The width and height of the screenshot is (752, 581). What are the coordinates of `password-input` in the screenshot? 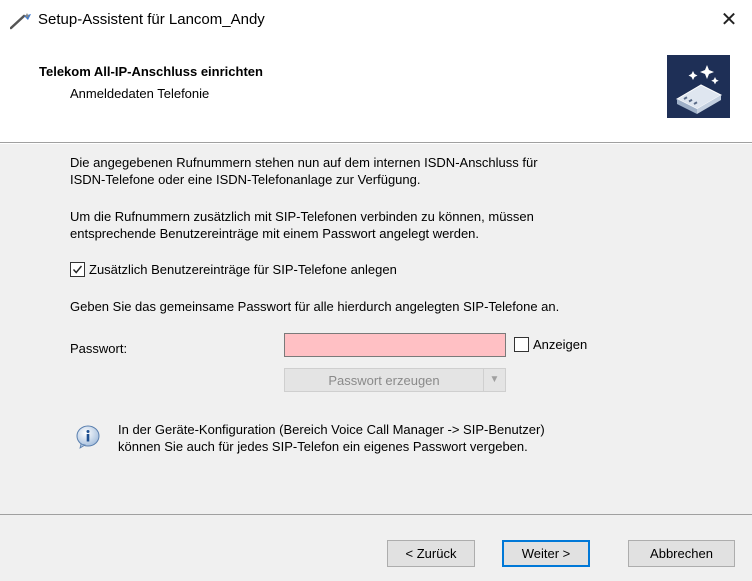 It's located at (395, 345).